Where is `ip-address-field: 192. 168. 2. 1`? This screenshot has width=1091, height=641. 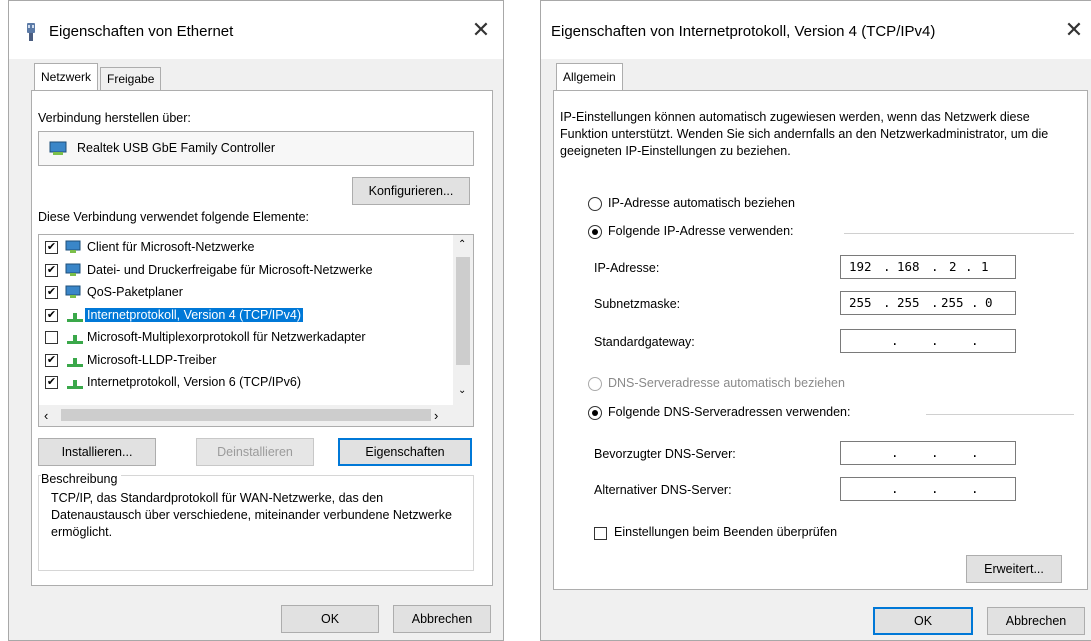
ip-address-field: 192. 168. 2. 1 is located at coordinates (928, 267).